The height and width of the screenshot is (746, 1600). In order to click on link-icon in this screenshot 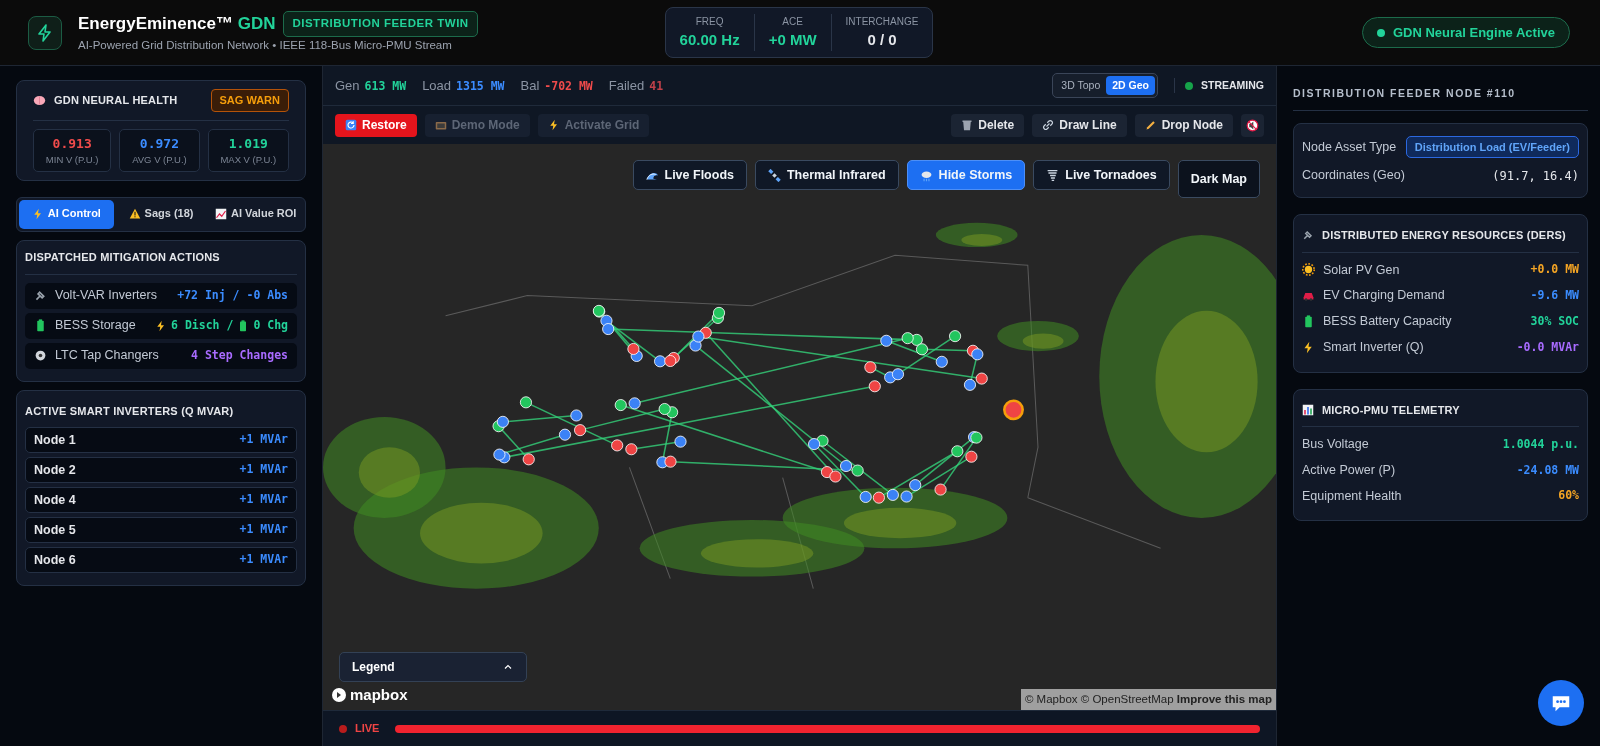, I will do `click(1048, 125)`.